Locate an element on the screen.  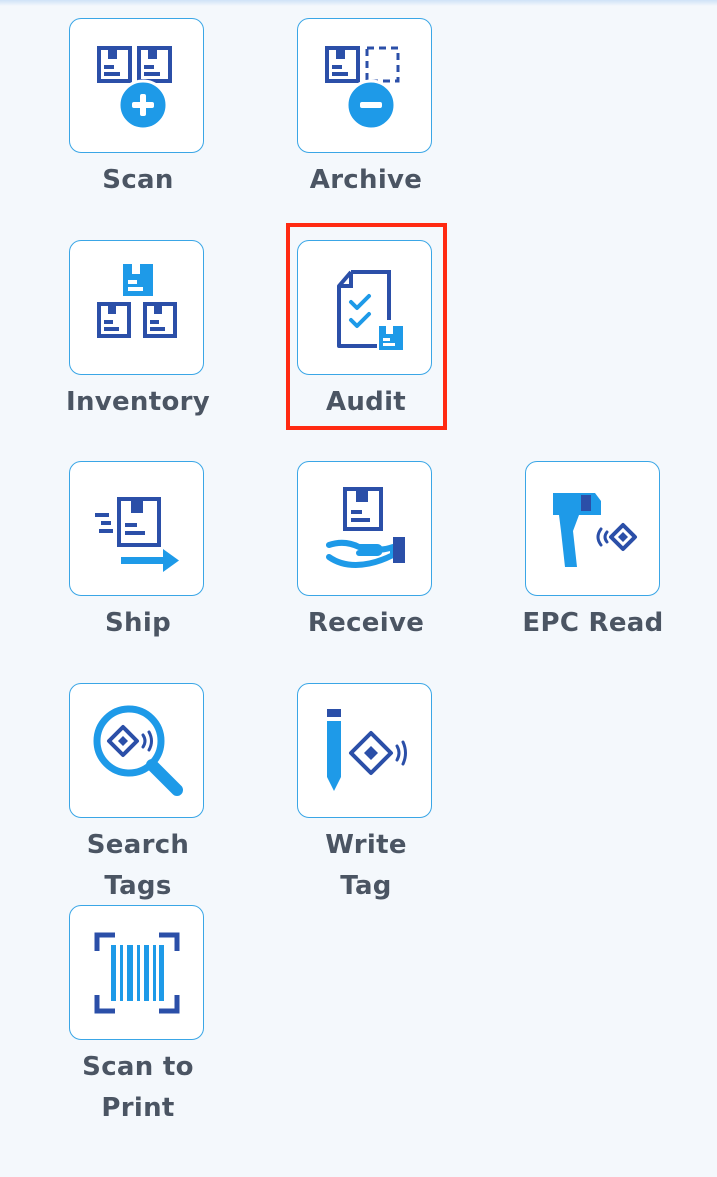
write-tag-icon is located at coordinates (366, 749).